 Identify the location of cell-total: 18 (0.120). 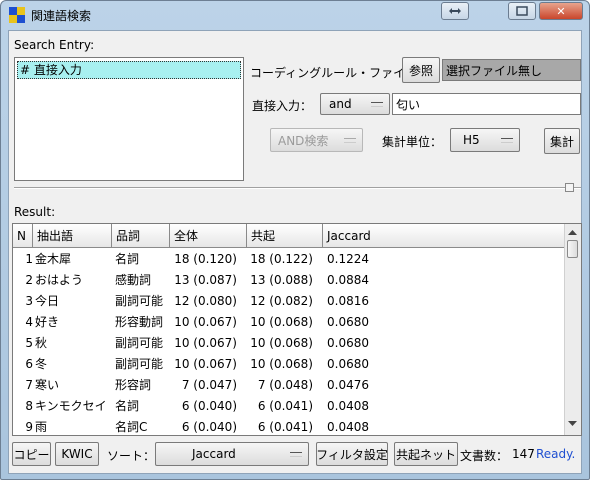
(205, 259).